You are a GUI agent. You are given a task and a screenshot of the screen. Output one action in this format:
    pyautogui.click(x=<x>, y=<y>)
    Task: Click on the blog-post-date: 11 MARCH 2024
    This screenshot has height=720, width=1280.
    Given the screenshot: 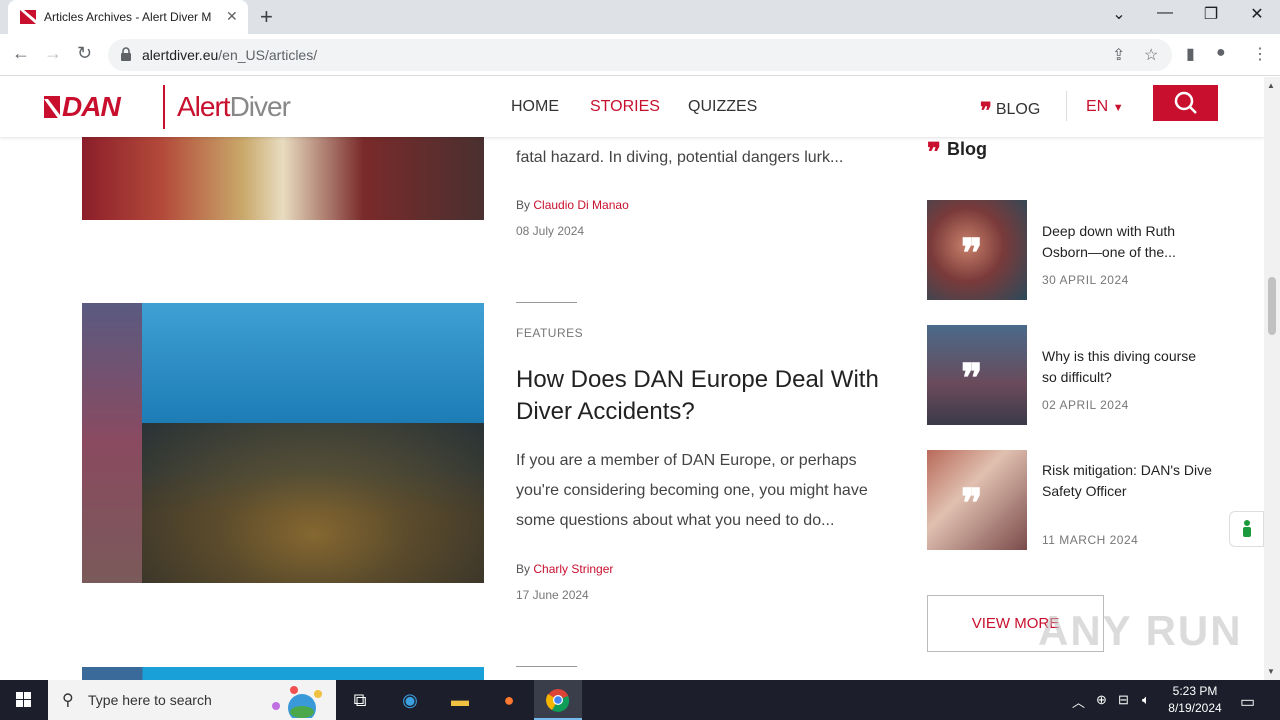 What is the action you would take?
    pyautogui.click(x=1090, y=540)
    